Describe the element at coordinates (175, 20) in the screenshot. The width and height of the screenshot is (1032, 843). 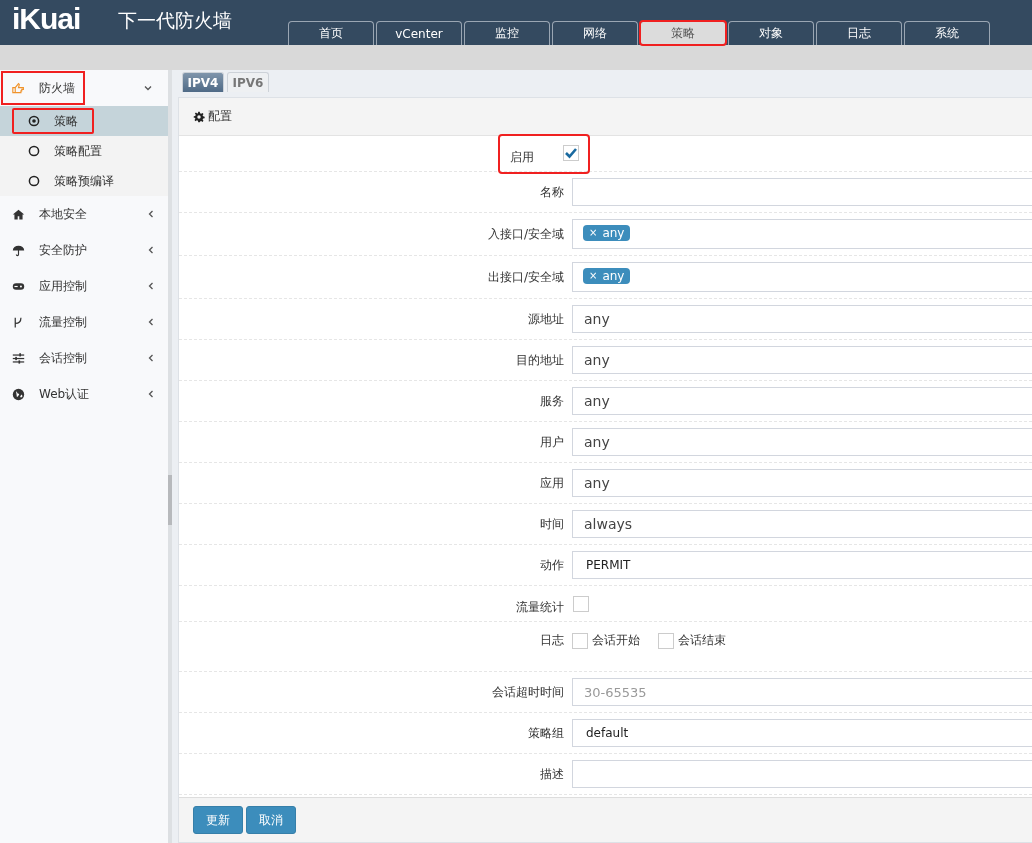
I see `product-title: 下一代防火墙` at that location.